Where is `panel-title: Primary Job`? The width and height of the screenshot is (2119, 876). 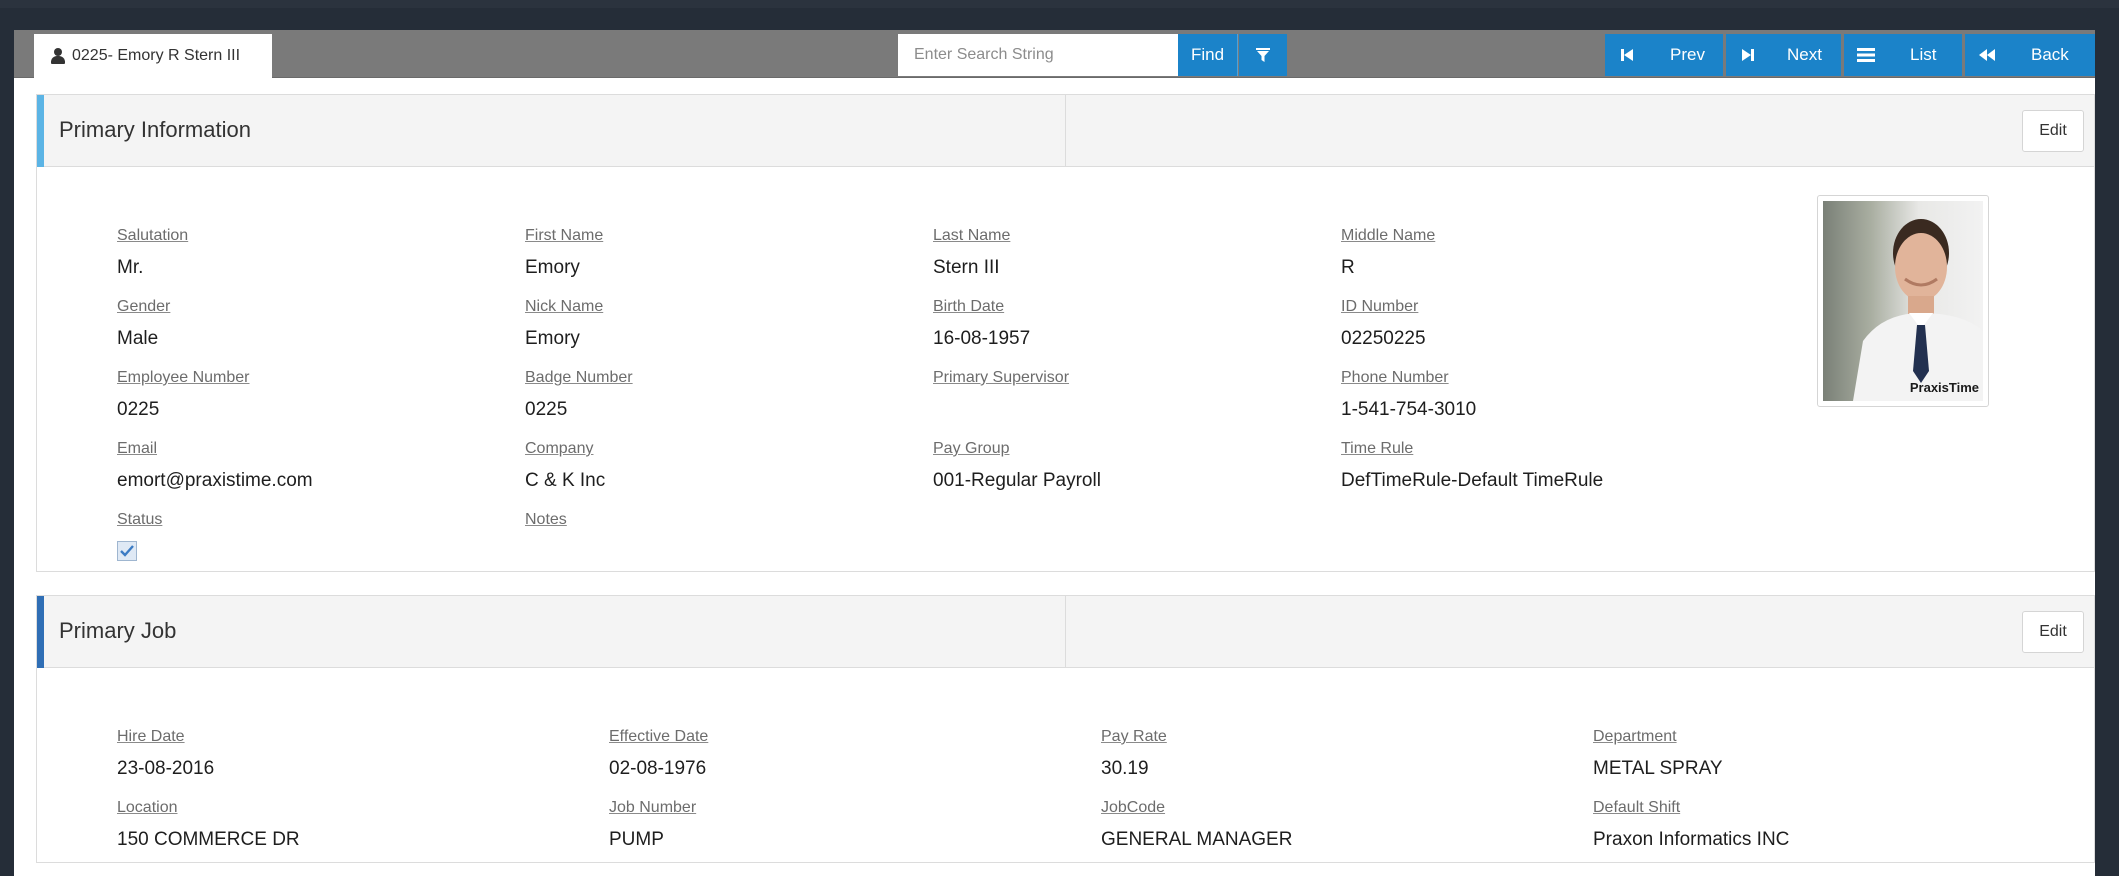 panel-title: Primary Job is located at coordinates (118, 630).